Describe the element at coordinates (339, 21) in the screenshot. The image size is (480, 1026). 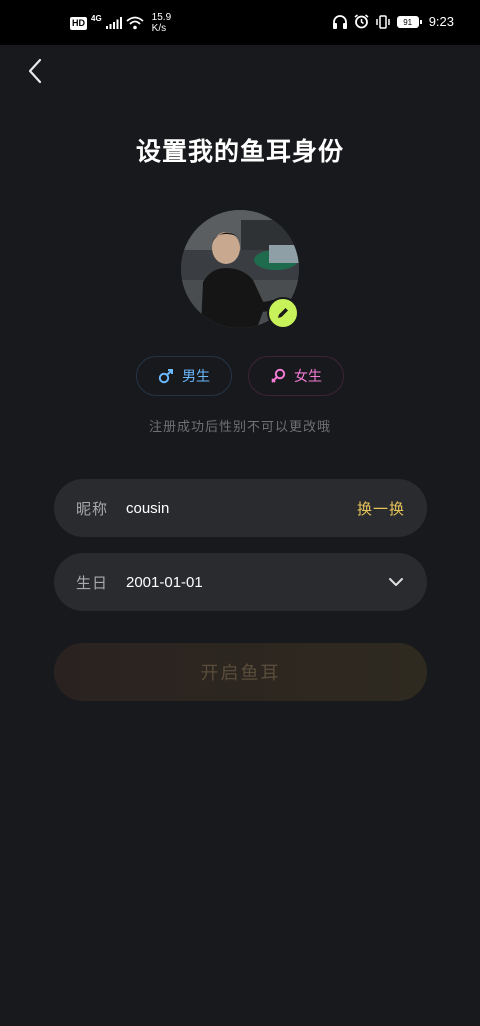
I see `headphones-icon` at that location.